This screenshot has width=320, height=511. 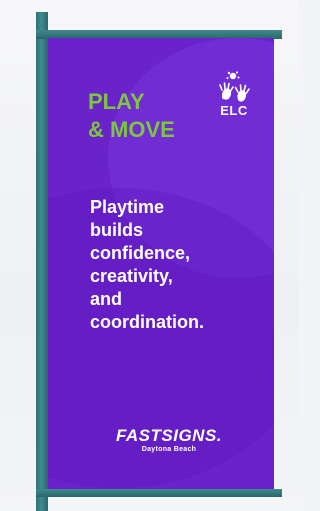 I want to click on body-line-6: coordination., so click(x=147, y=322).